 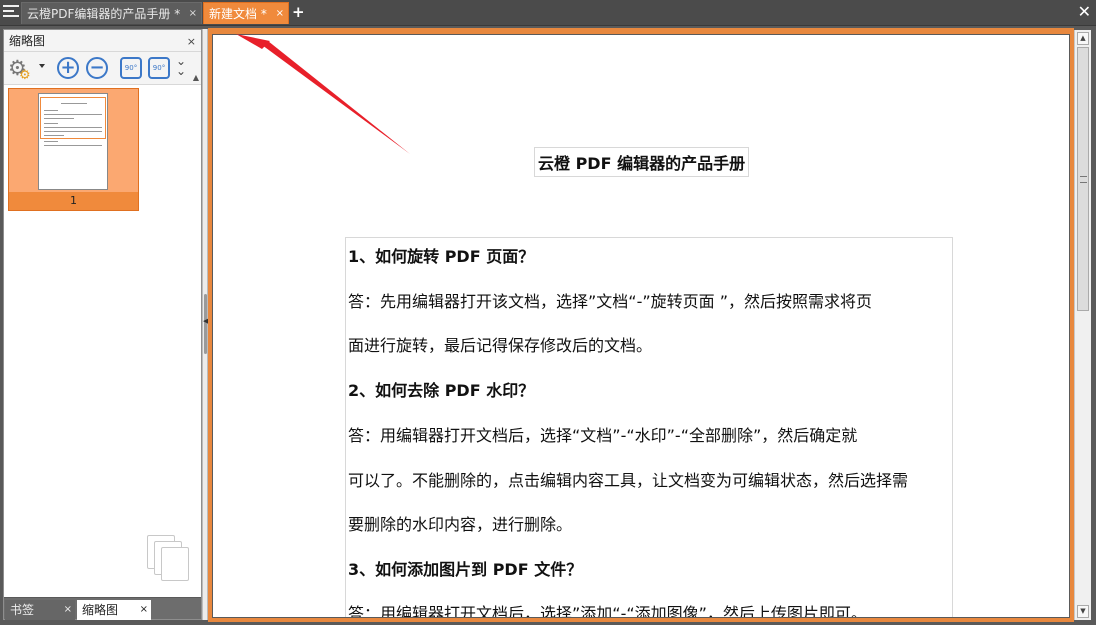 I want to click on tab-thumbnails: 缩略图 ×, so click(x=114, y=610).